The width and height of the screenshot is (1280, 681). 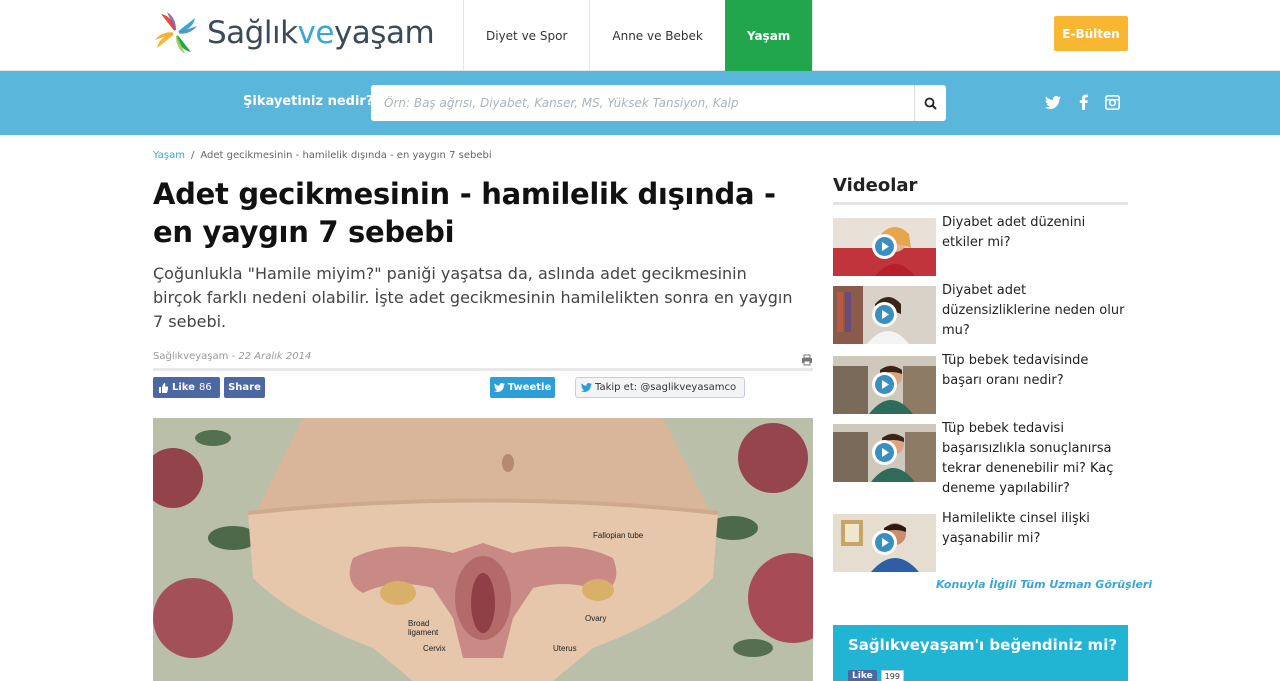 I want to click on article-author: Sağlıkveyaşam, so click(x=190, y=356).